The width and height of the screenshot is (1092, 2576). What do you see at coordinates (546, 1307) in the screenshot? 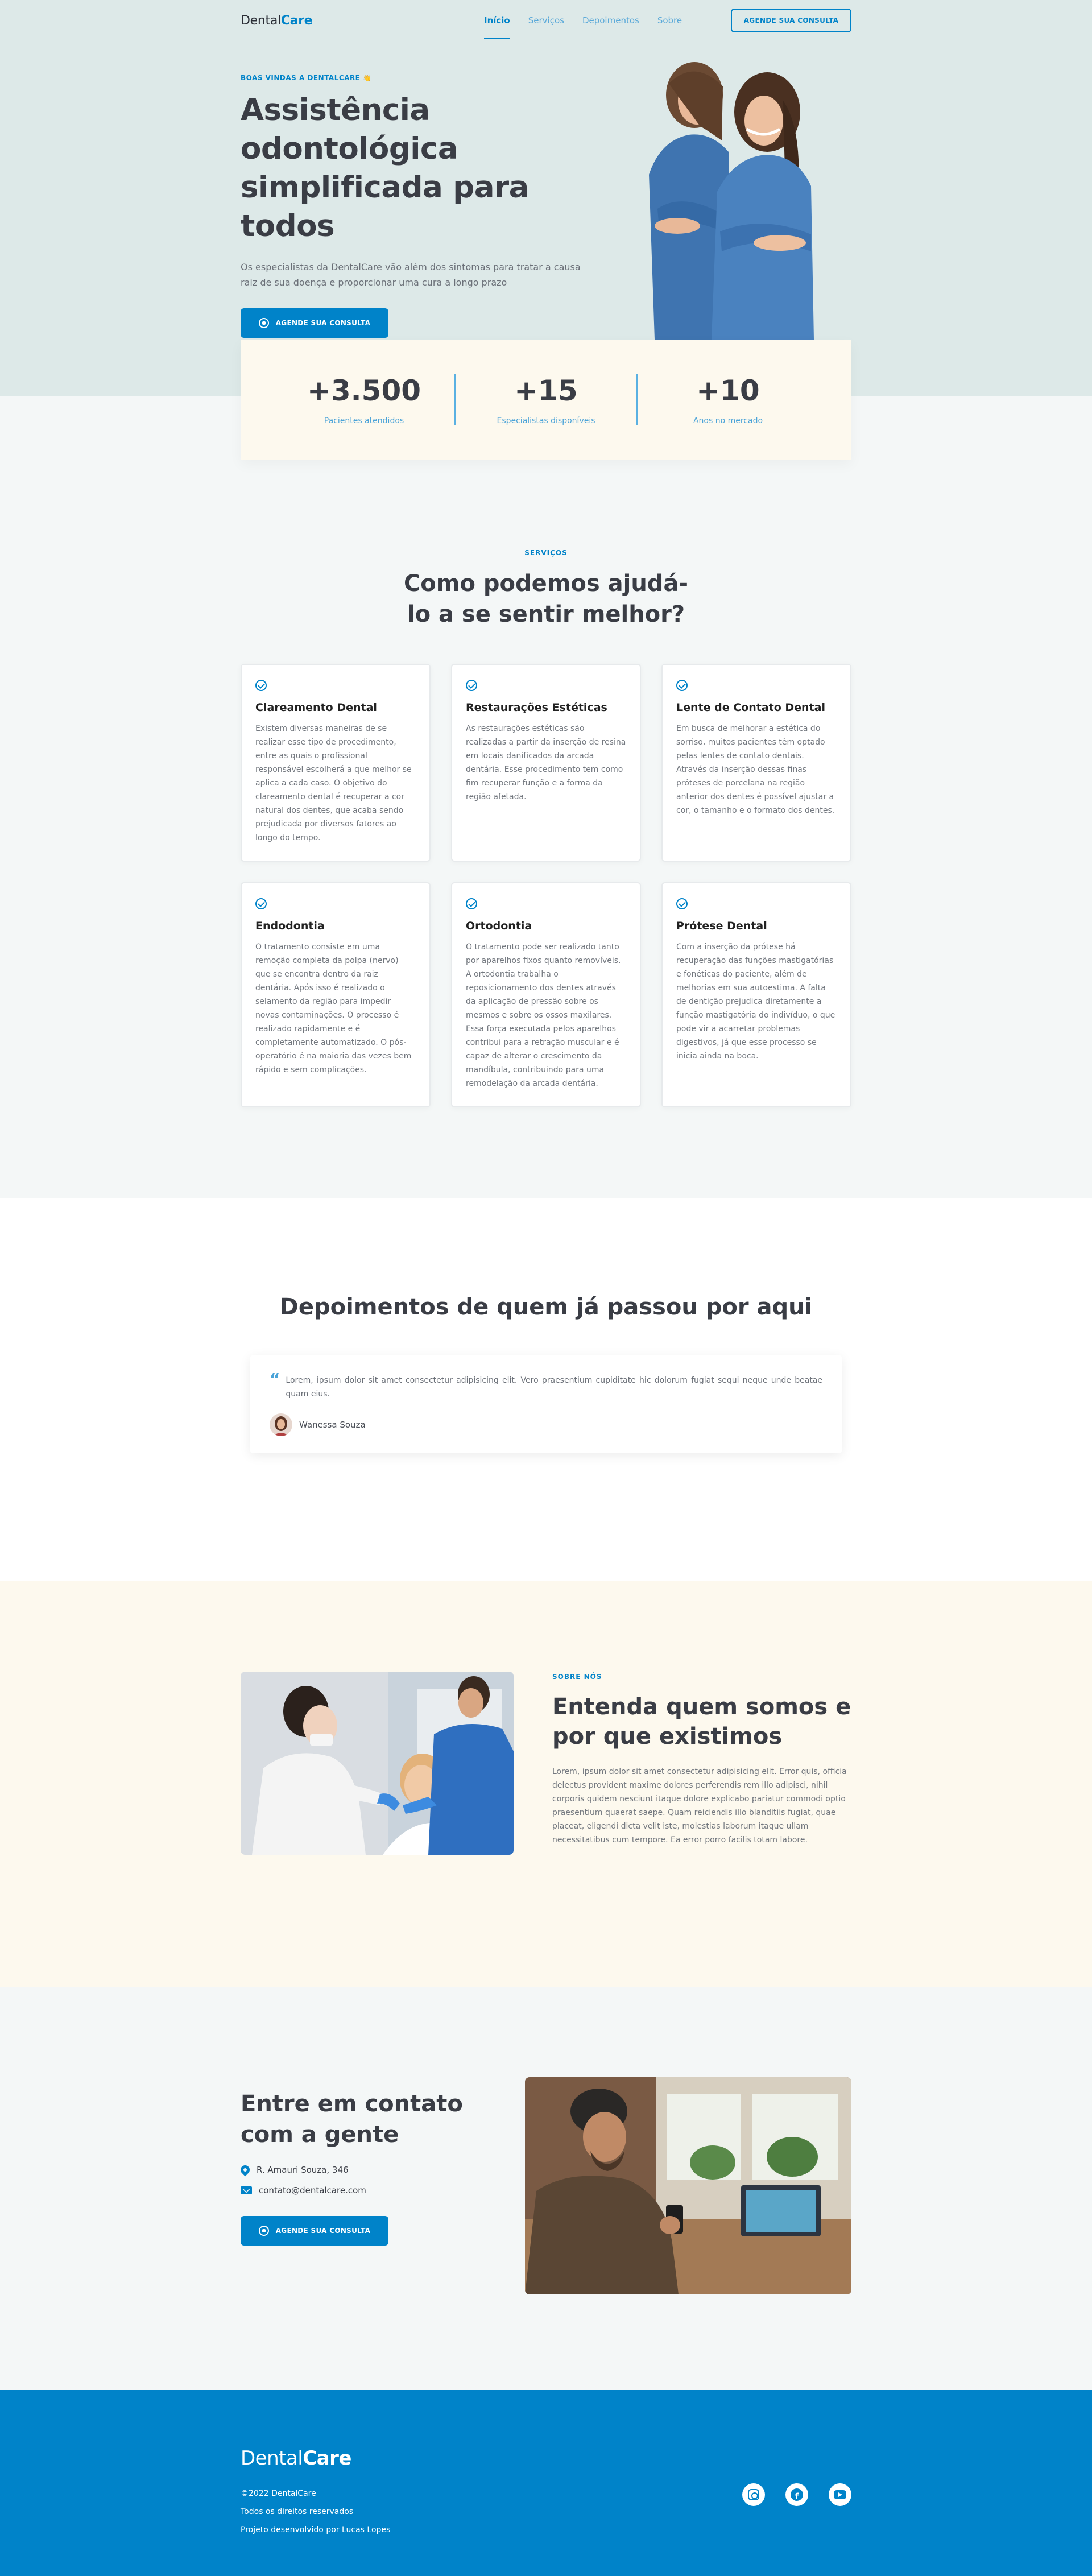
I see `testimonials-title: Depoimentos de quem já passou por aqui` at bounding box center [546, 1307].